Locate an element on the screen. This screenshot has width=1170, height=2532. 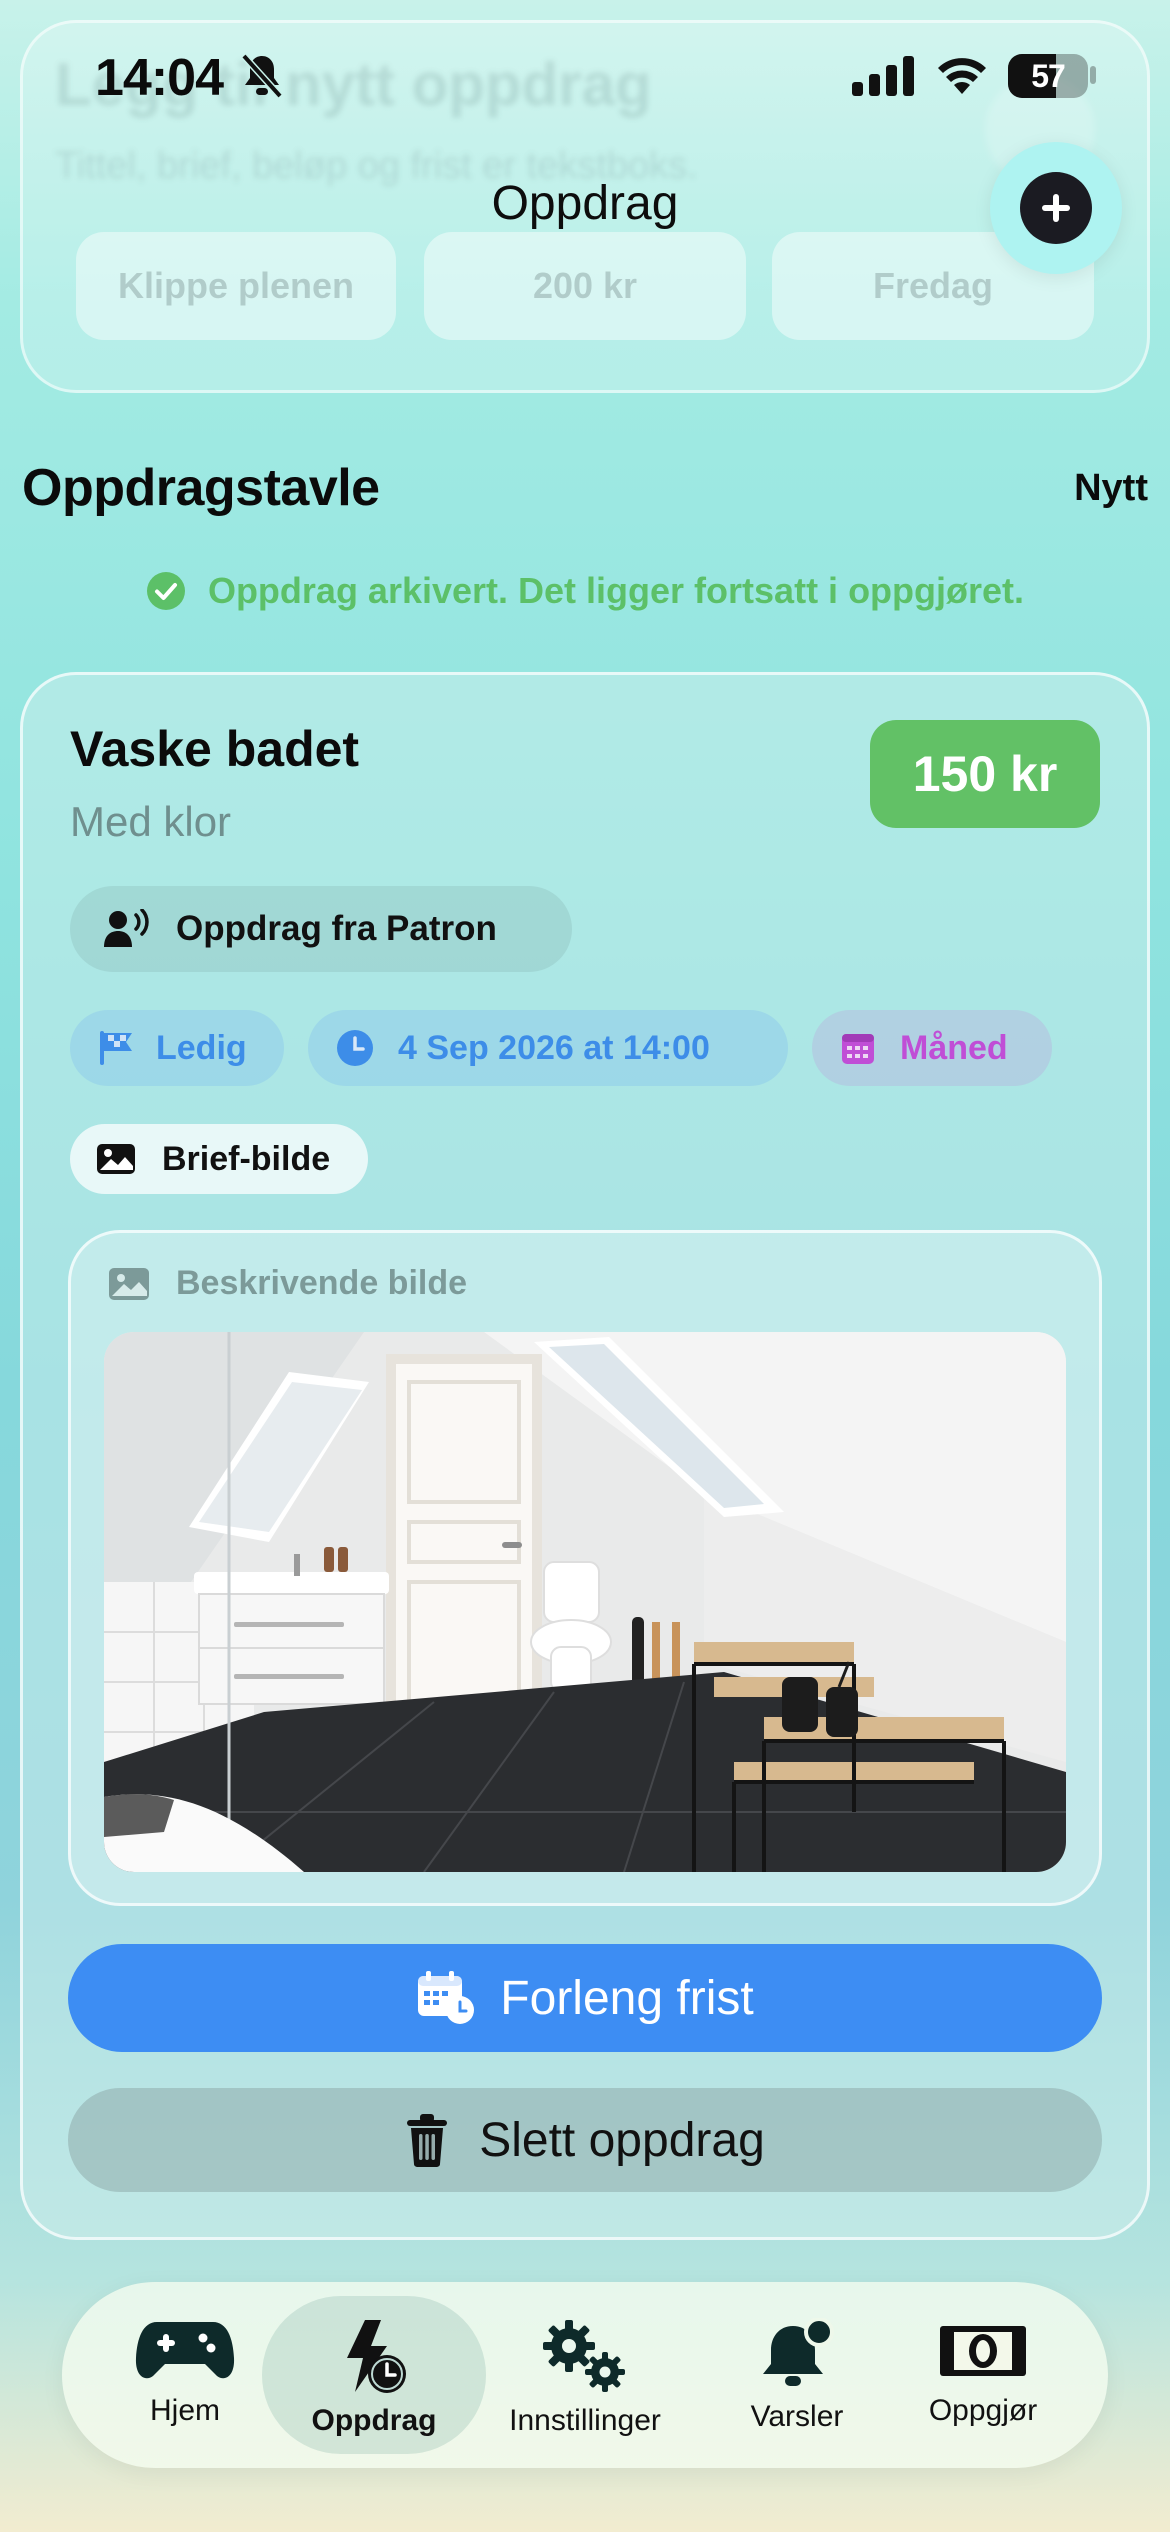
delete-task-label: Slett oppdrag is located at coordinates (622, 2140).